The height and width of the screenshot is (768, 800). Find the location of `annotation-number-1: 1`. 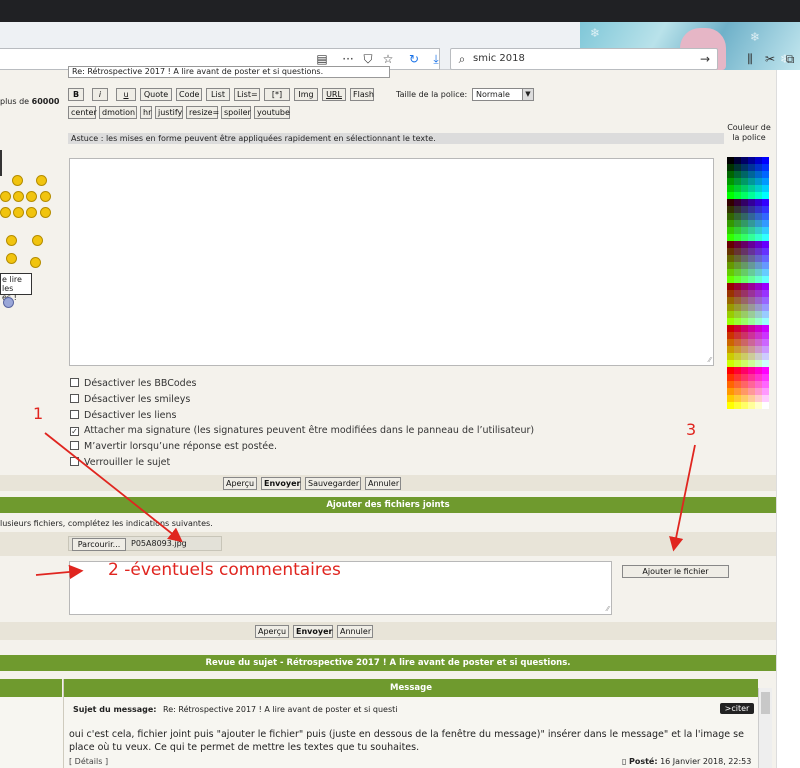

annotation-number-1: 1 is located at coordinates (38, 413).